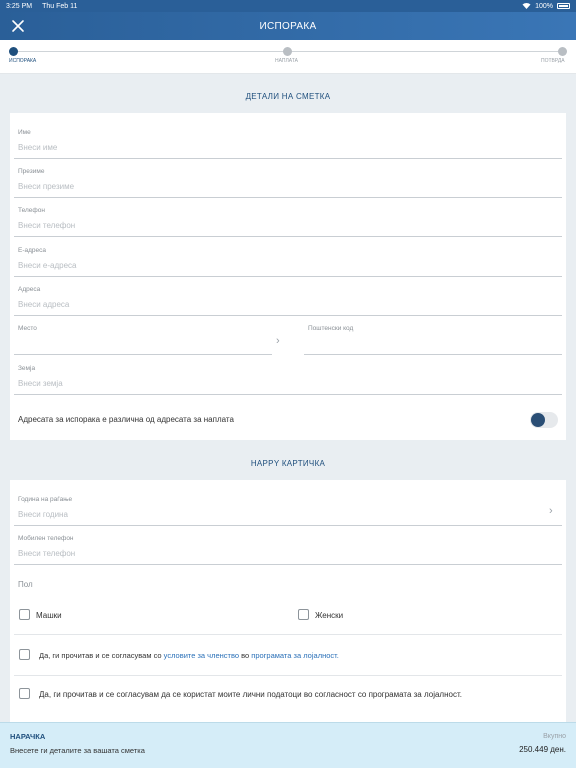 This screenshot has width=576, height=768. Describe the element at coordinates (288, 144) in the screenshot. I see `name-field: Име Внеси име` at that location.